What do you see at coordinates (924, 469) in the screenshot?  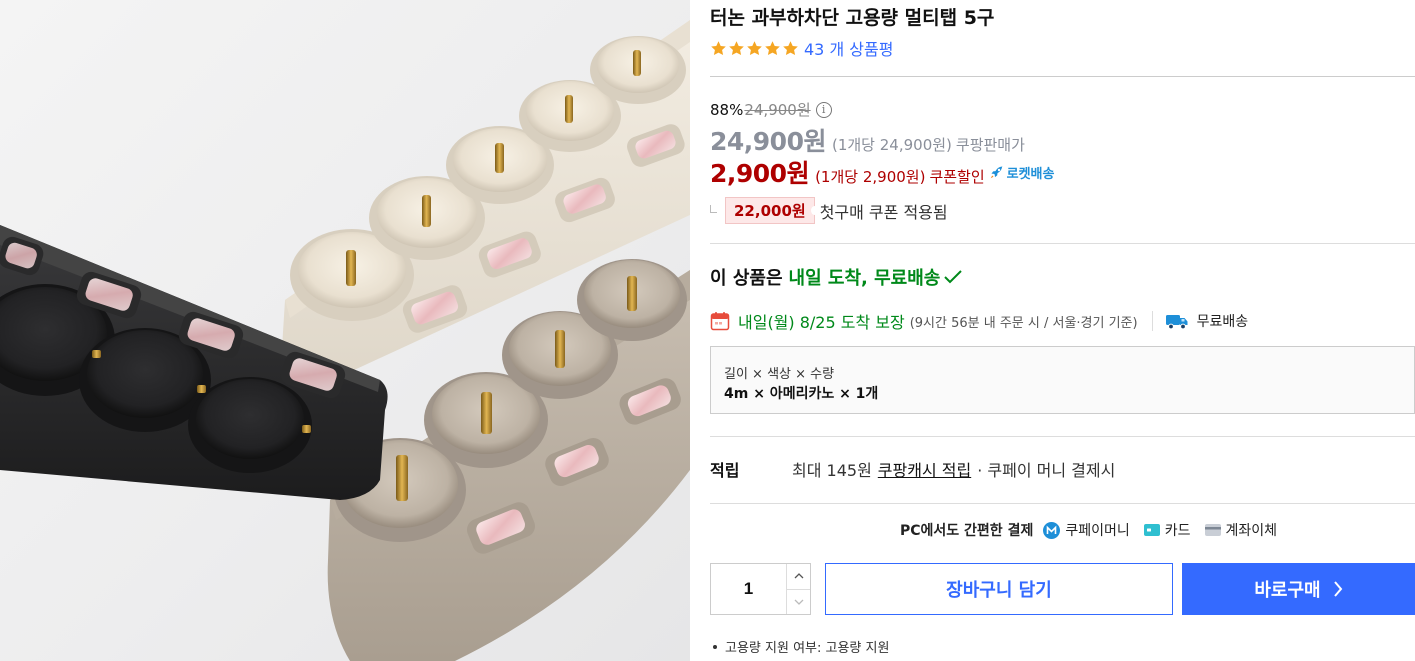 I see `coupang-cash-link: 쿠팡캐시 적립` at bounding box center [924, 469].